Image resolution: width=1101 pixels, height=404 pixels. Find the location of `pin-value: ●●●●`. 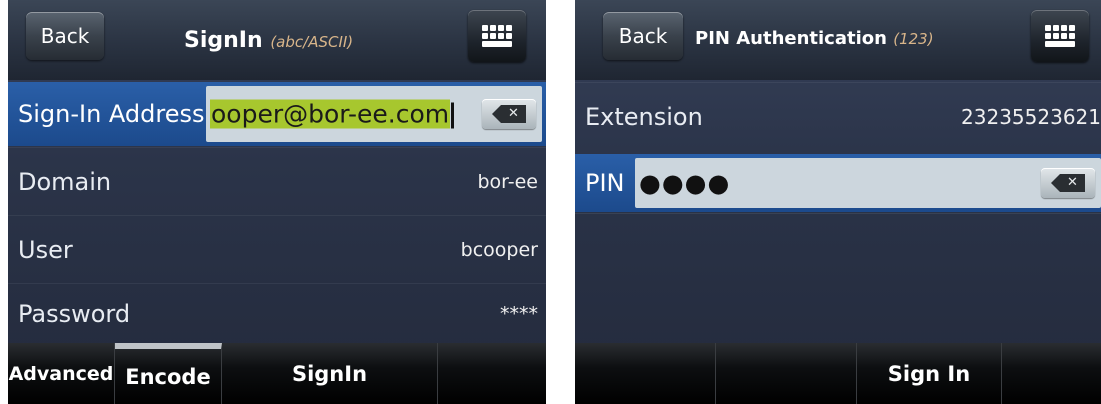

pin-value: ●●●● is located at coordinates (685, 183).